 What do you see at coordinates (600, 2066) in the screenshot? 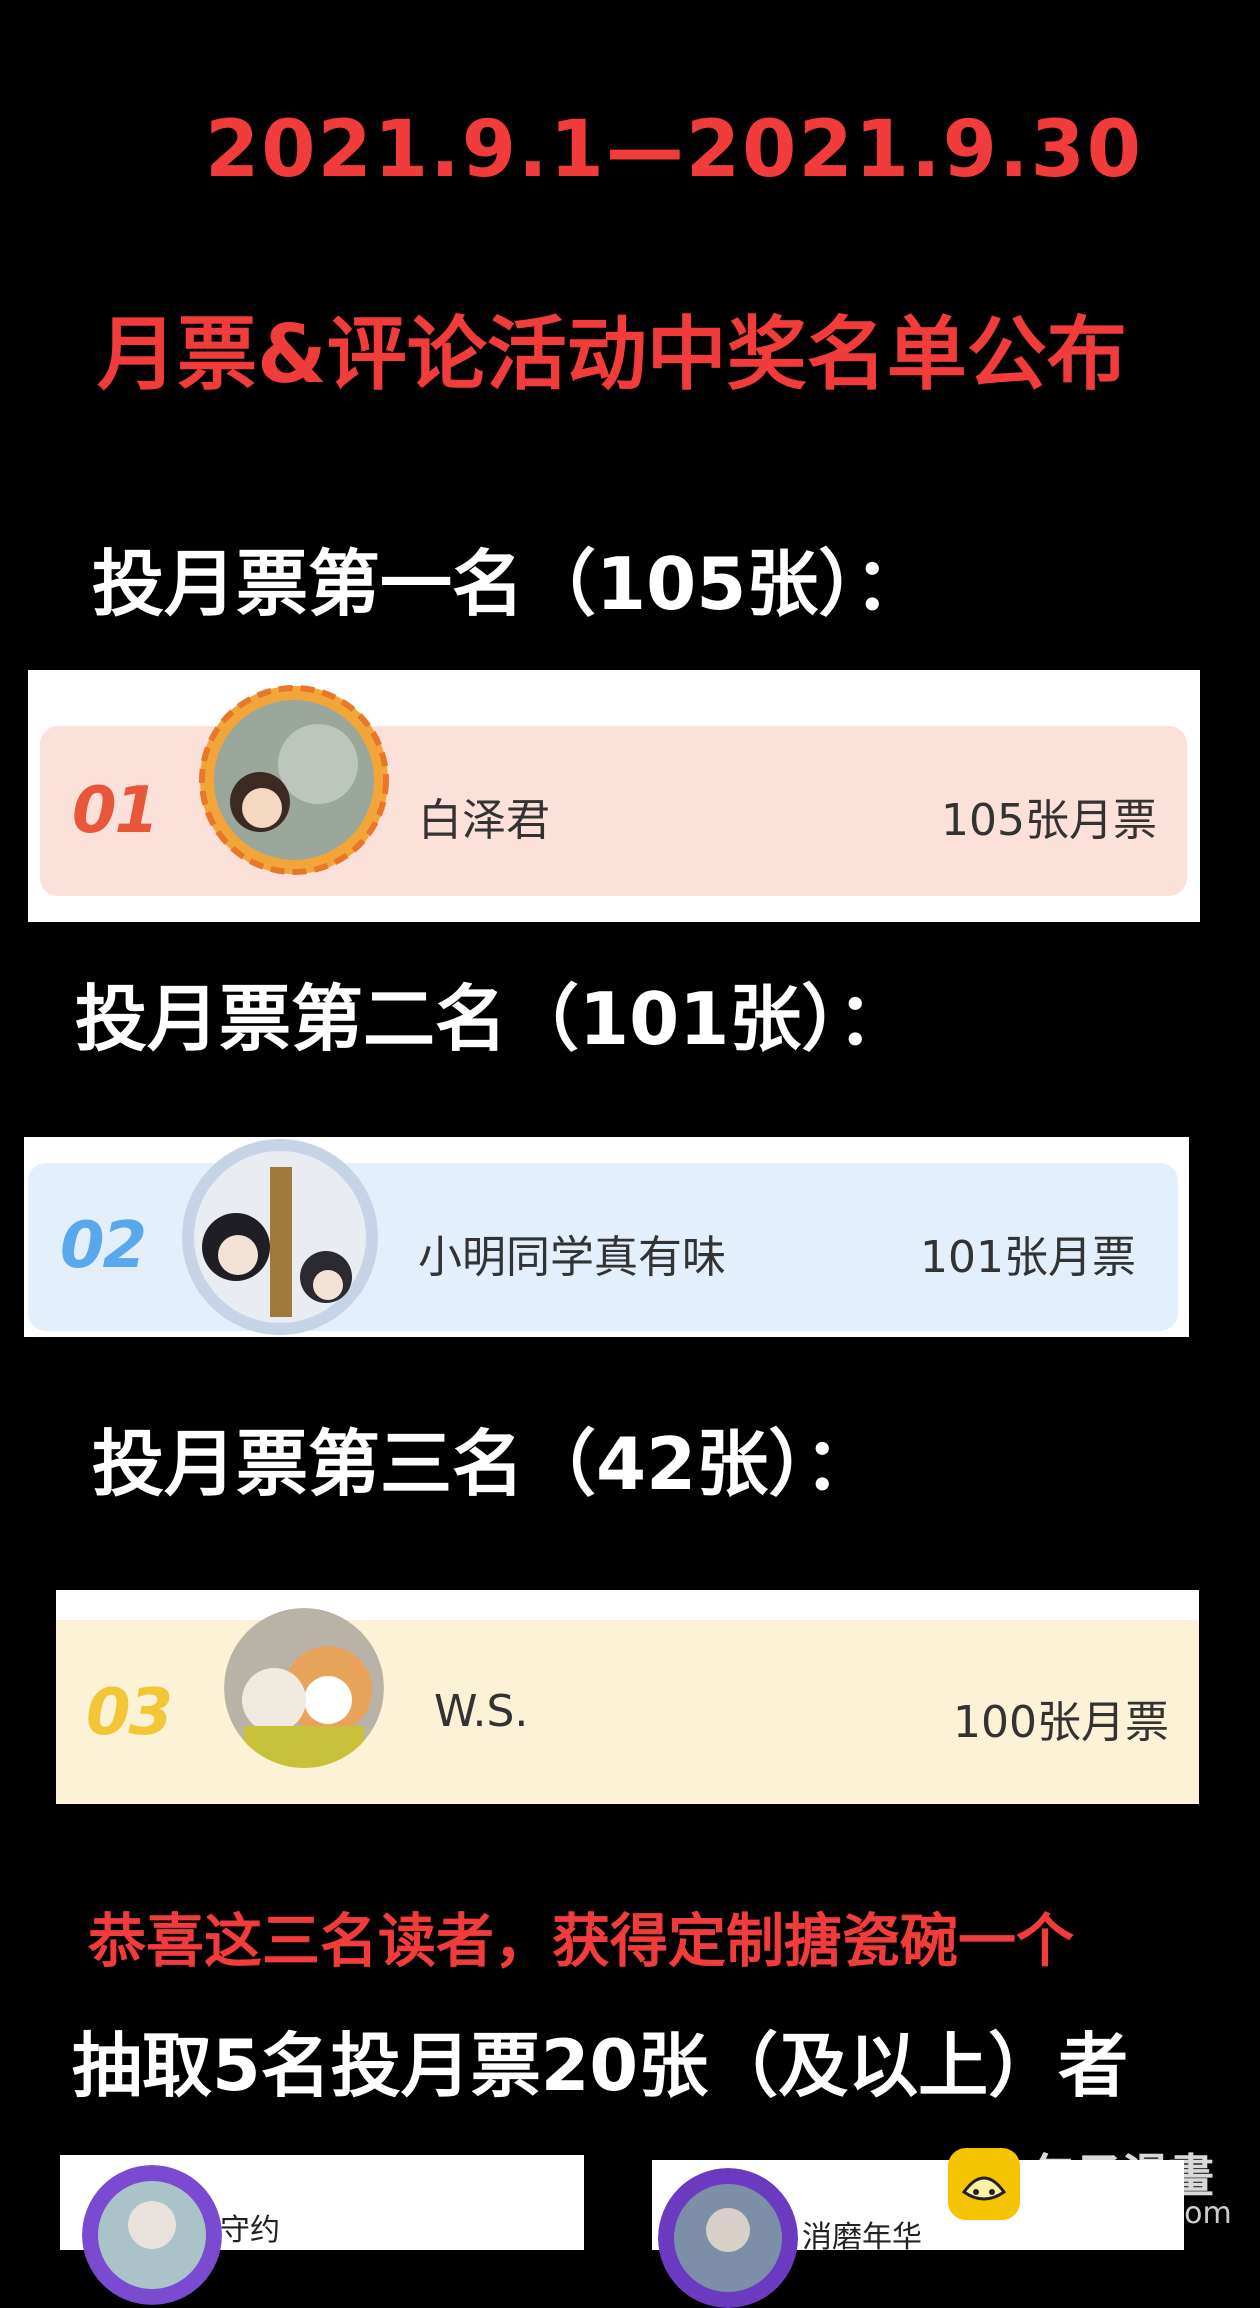
I see `draw-heading: 抽取5名投月票20张（及以上）者` at bounding box center [600, 2066].